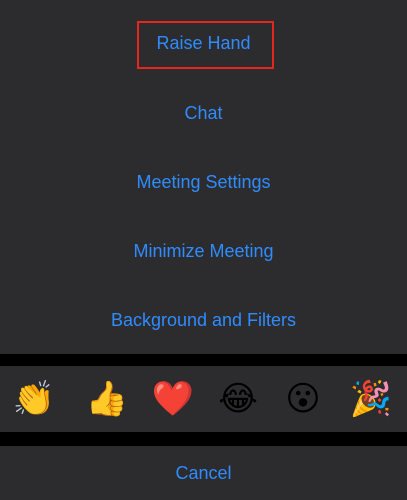  Describe the element at coordinates (34, 399) in the screenshot. I see `clapping-hands-icon: 👏` at that location.